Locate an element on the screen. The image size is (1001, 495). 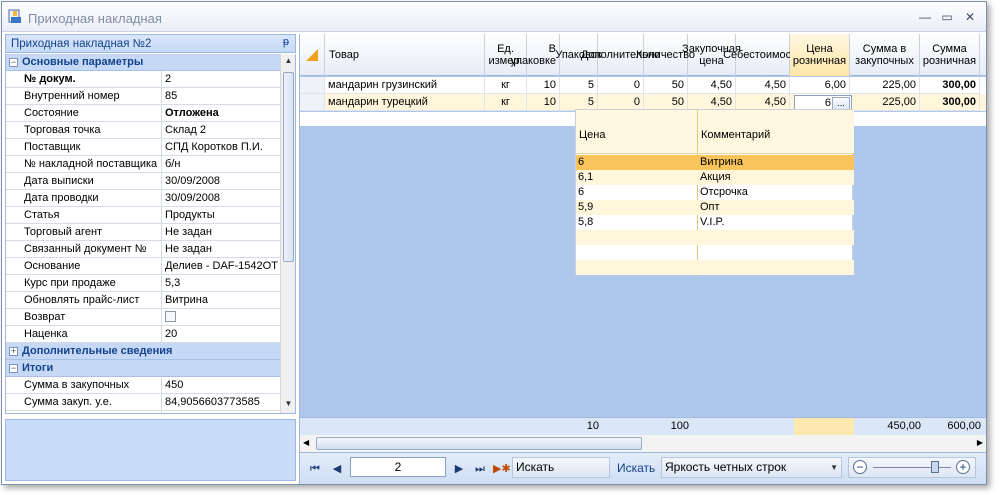
price-option: 5,8 V.I.P. is located at coordinates (715, 222).